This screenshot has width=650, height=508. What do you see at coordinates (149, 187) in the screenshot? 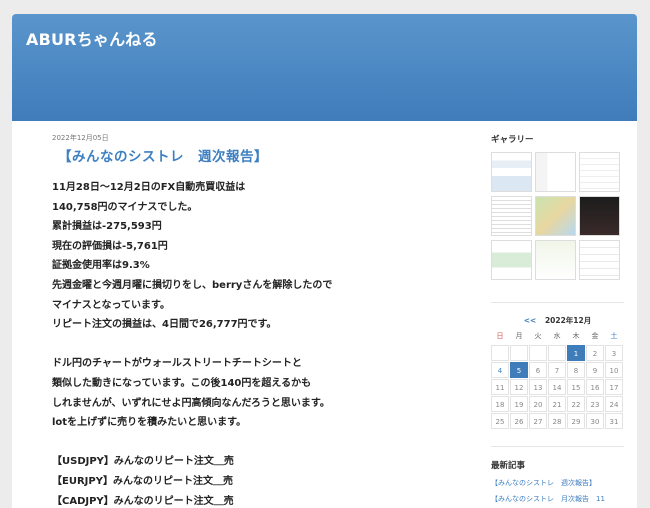
I see `post-body-line: 11月28日〜12月2日のFX自動売買収益は` at bounding box center [149, 187].